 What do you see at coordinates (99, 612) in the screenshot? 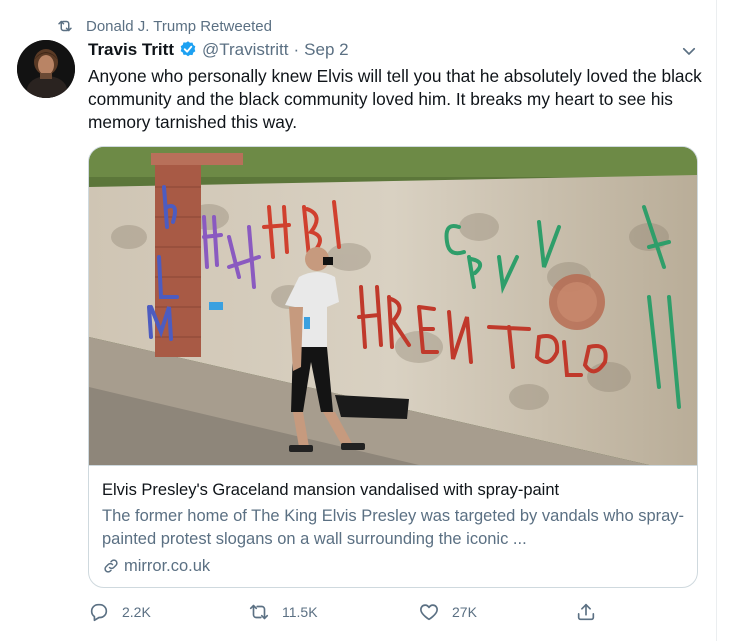
I see `reply-icon` at bounding box center [99, 612].